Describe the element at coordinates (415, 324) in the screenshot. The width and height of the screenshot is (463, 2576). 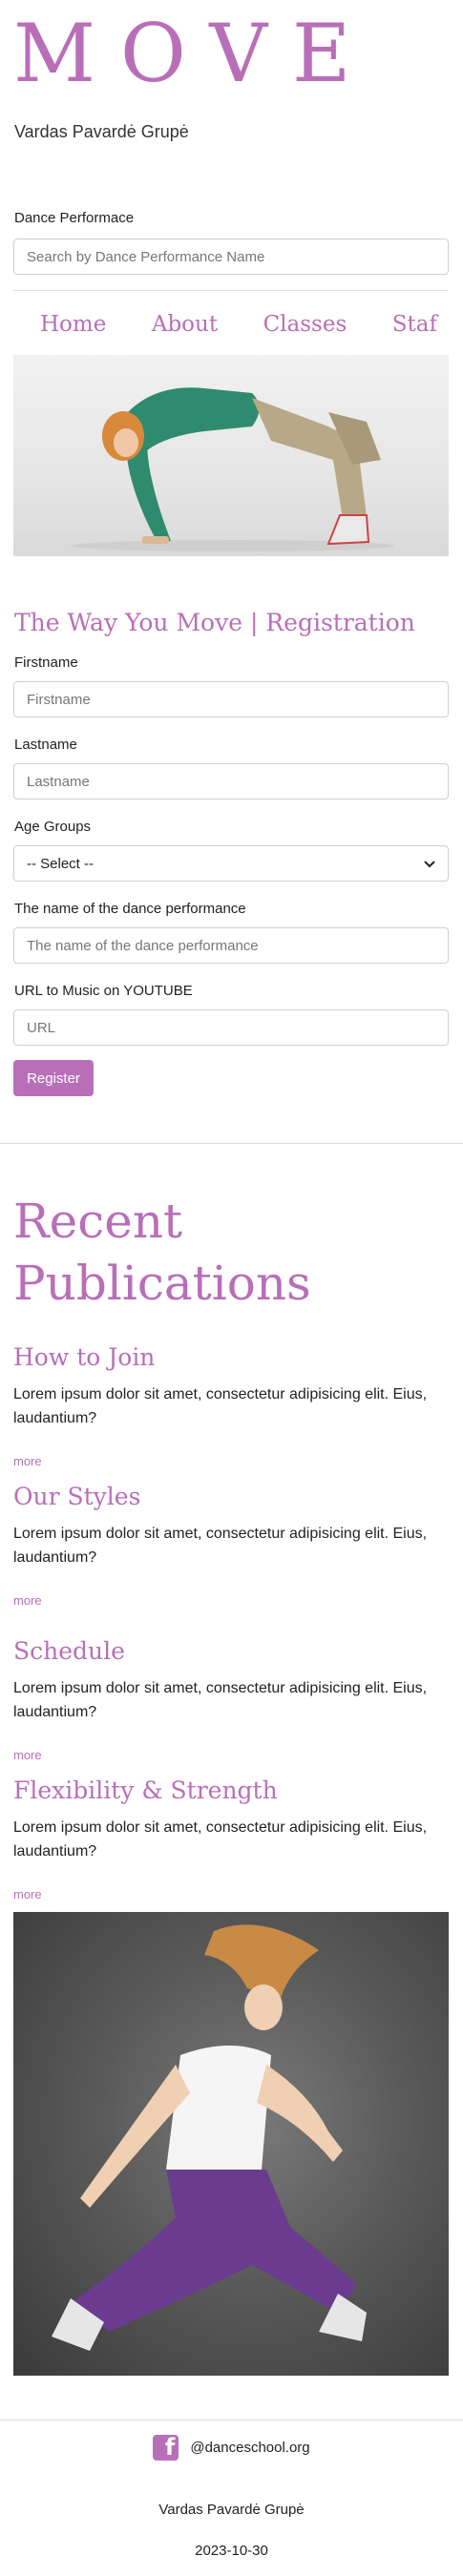
I see `nav-staf: Staf` at that location.